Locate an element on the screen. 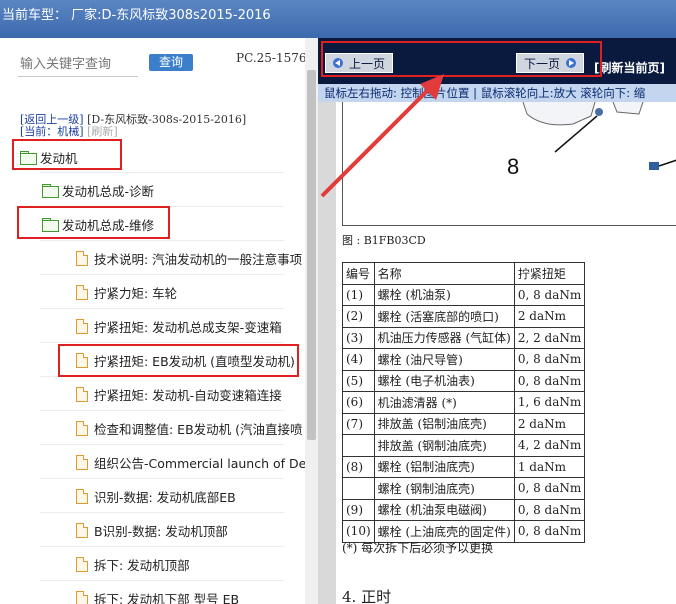 This screenshot has height=604, width=676. tree-item-label: 拧紧力矩: 车轮 is located at coordinates (136, 293).